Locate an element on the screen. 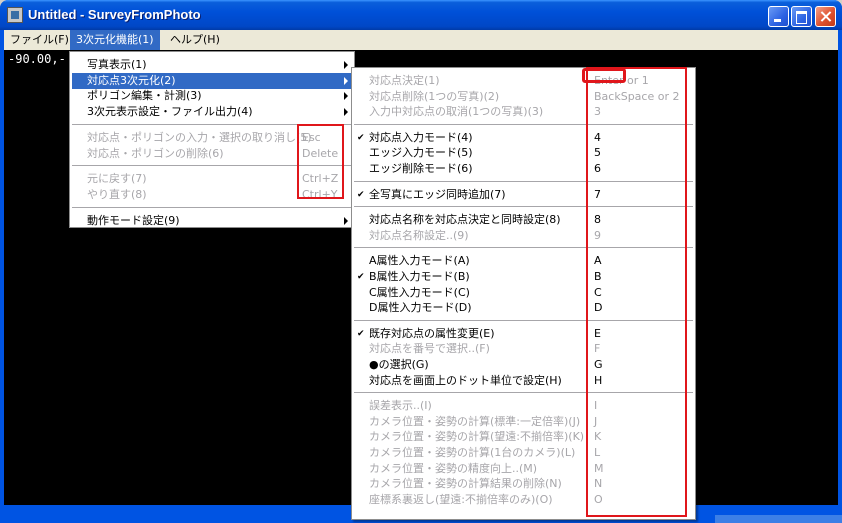 This screenshot has width=842, height=523. menu-item-label: カメラ位置・姿勢の精度向上..(M) is located at coordinates (453, 468).